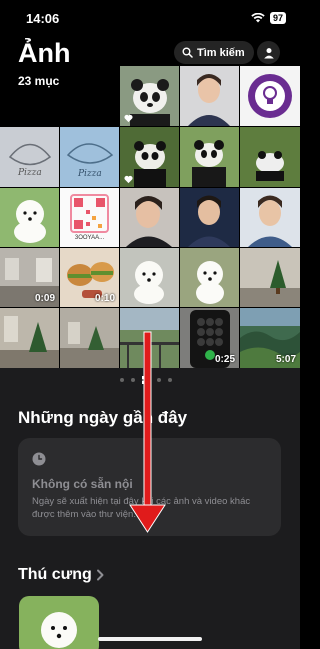  What do you see at coordinates (43, 18) in the screenshot?
I see `clock: 14:06` at bounding box center [43, 18].